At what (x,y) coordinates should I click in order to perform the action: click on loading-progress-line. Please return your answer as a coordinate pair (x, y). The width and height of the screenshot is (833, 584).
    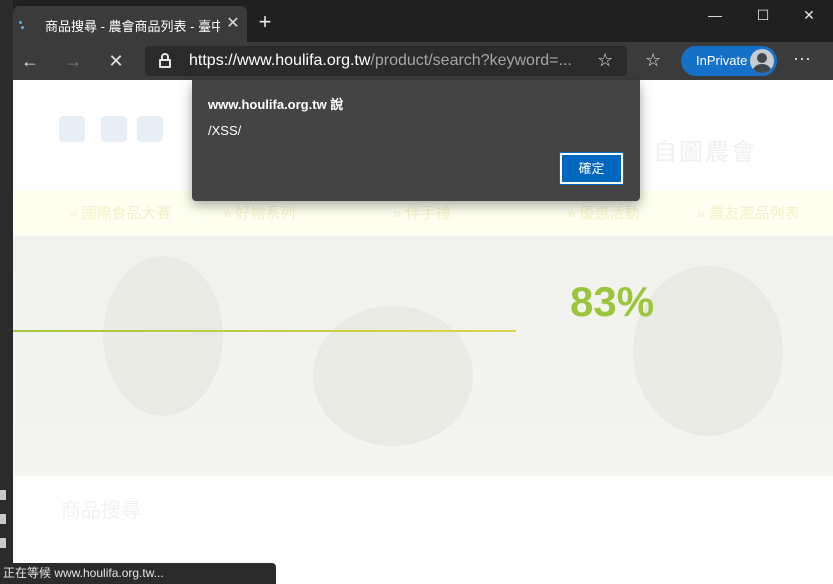
    Looking at the image, I should click on (264, 331).